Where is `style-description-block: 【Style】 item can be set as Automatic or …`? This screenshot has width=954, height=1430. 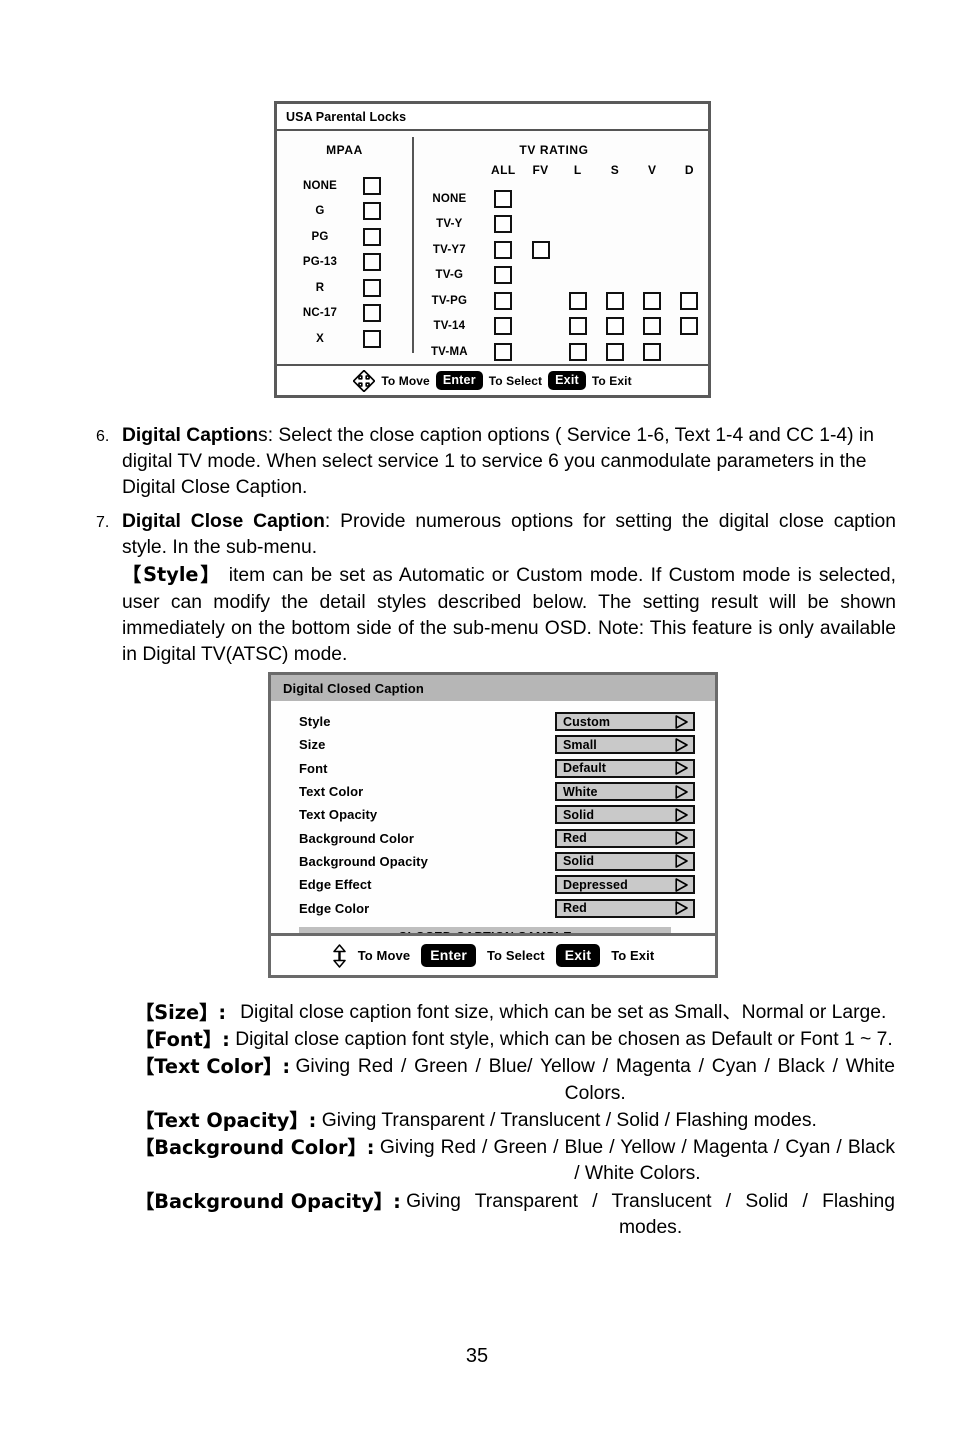 style-description-block: 【Style】 item can be set as Automatic or … is located at coordinates (509, 615).